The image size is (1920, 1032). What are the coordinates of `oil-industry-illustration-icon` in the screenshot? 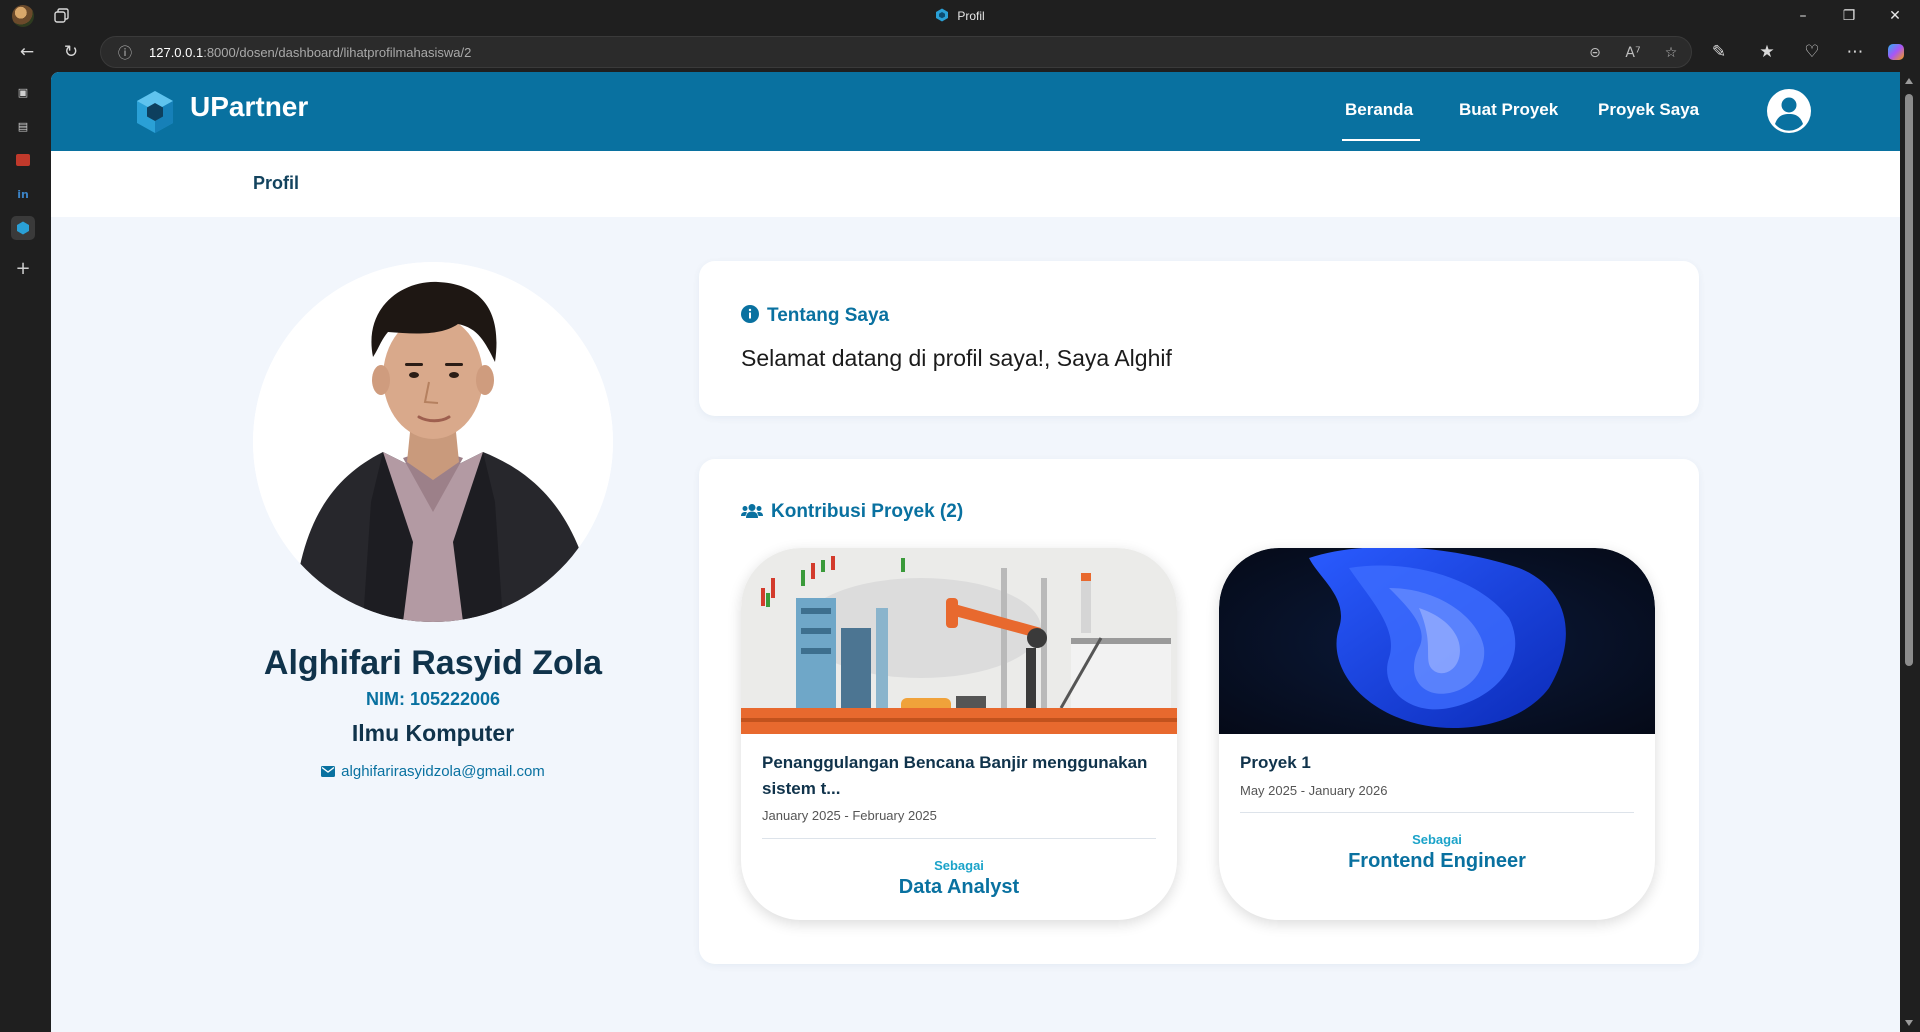 It's located at (959, 641).